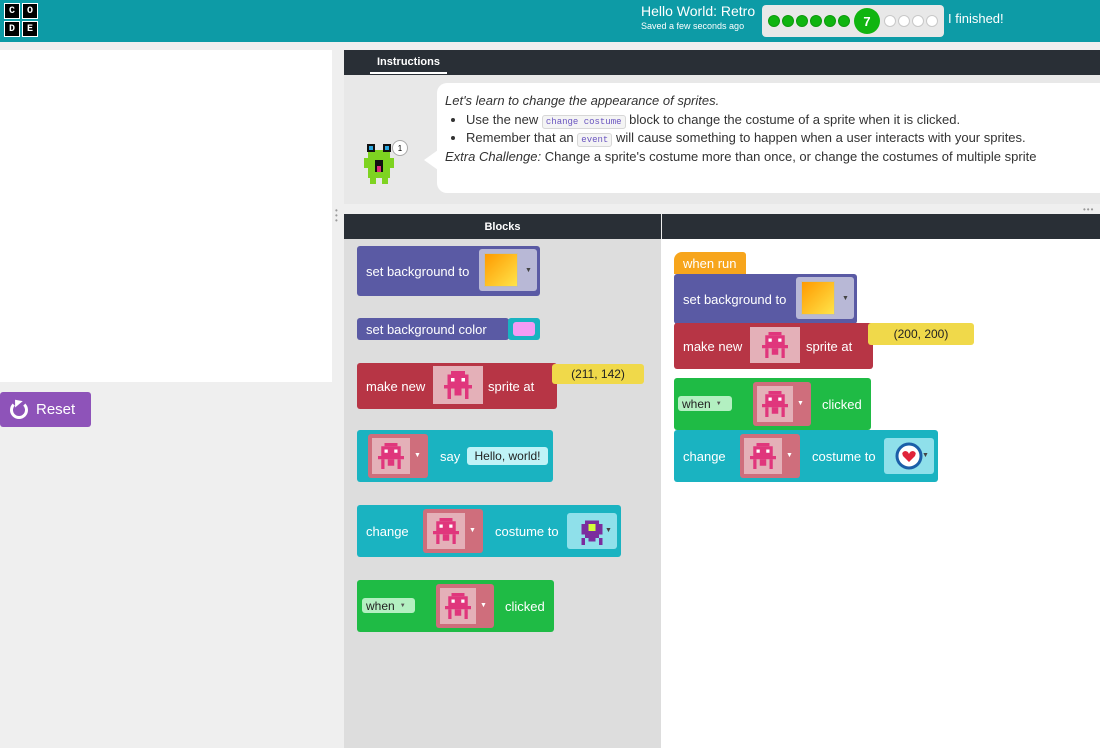 The height and width of the screenshot is (748, 1100). What do you see at coordinates (501, 270) in the screenshot?
I see `background-swatch` at bounding box center [501, 270].